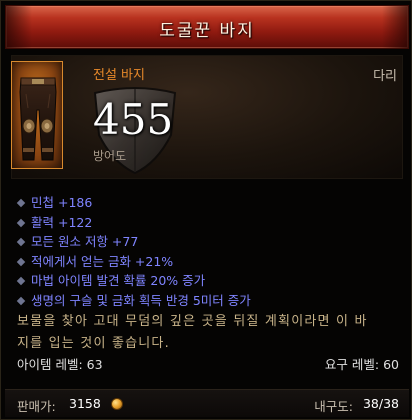  Describe the element at coordinates (210, 223) in the screenshot. I see `stat-row: 활력 +122` at that location.